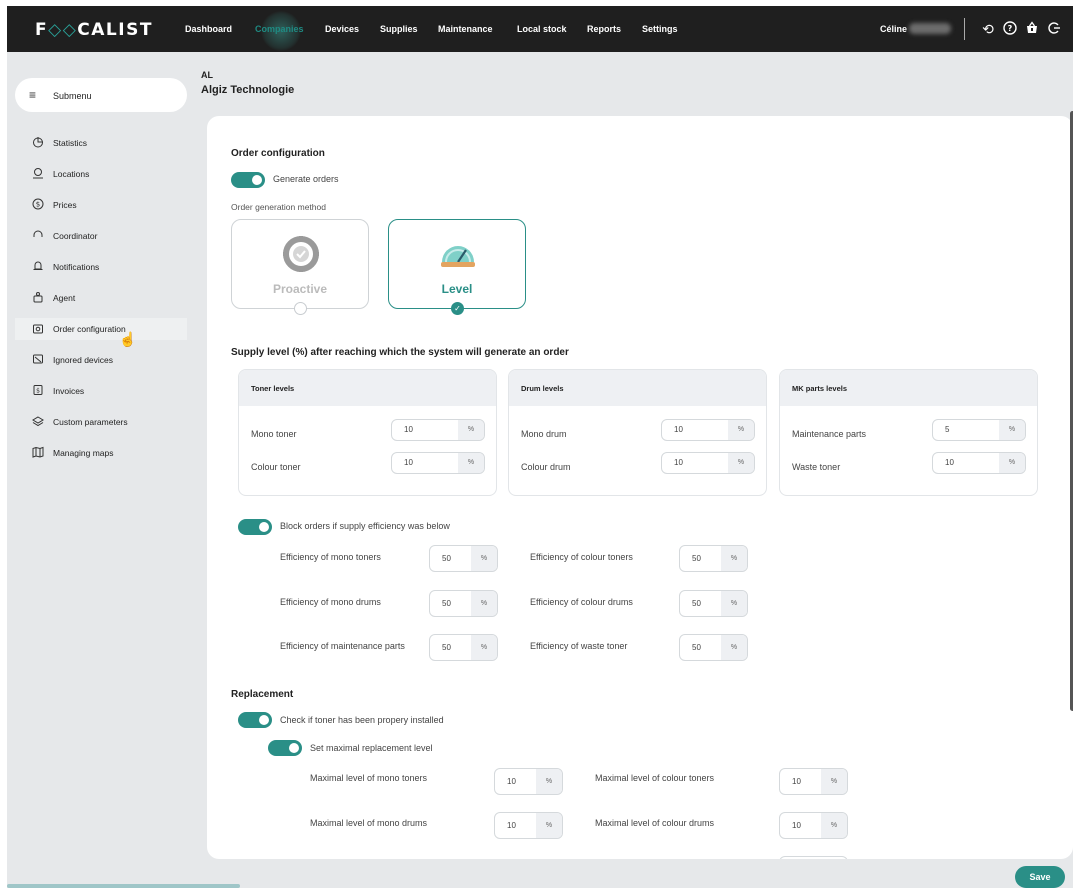  Describe the element at coordinates (279, 29) in the screenshot. I see `nav-item-companies: Companies` at that location.